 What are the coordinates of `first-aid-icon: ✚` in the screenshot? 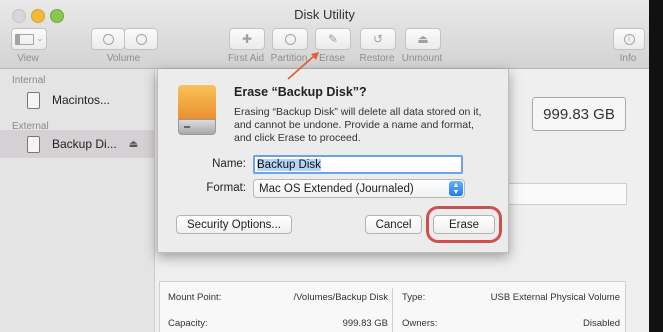 It's located at (247, 39).